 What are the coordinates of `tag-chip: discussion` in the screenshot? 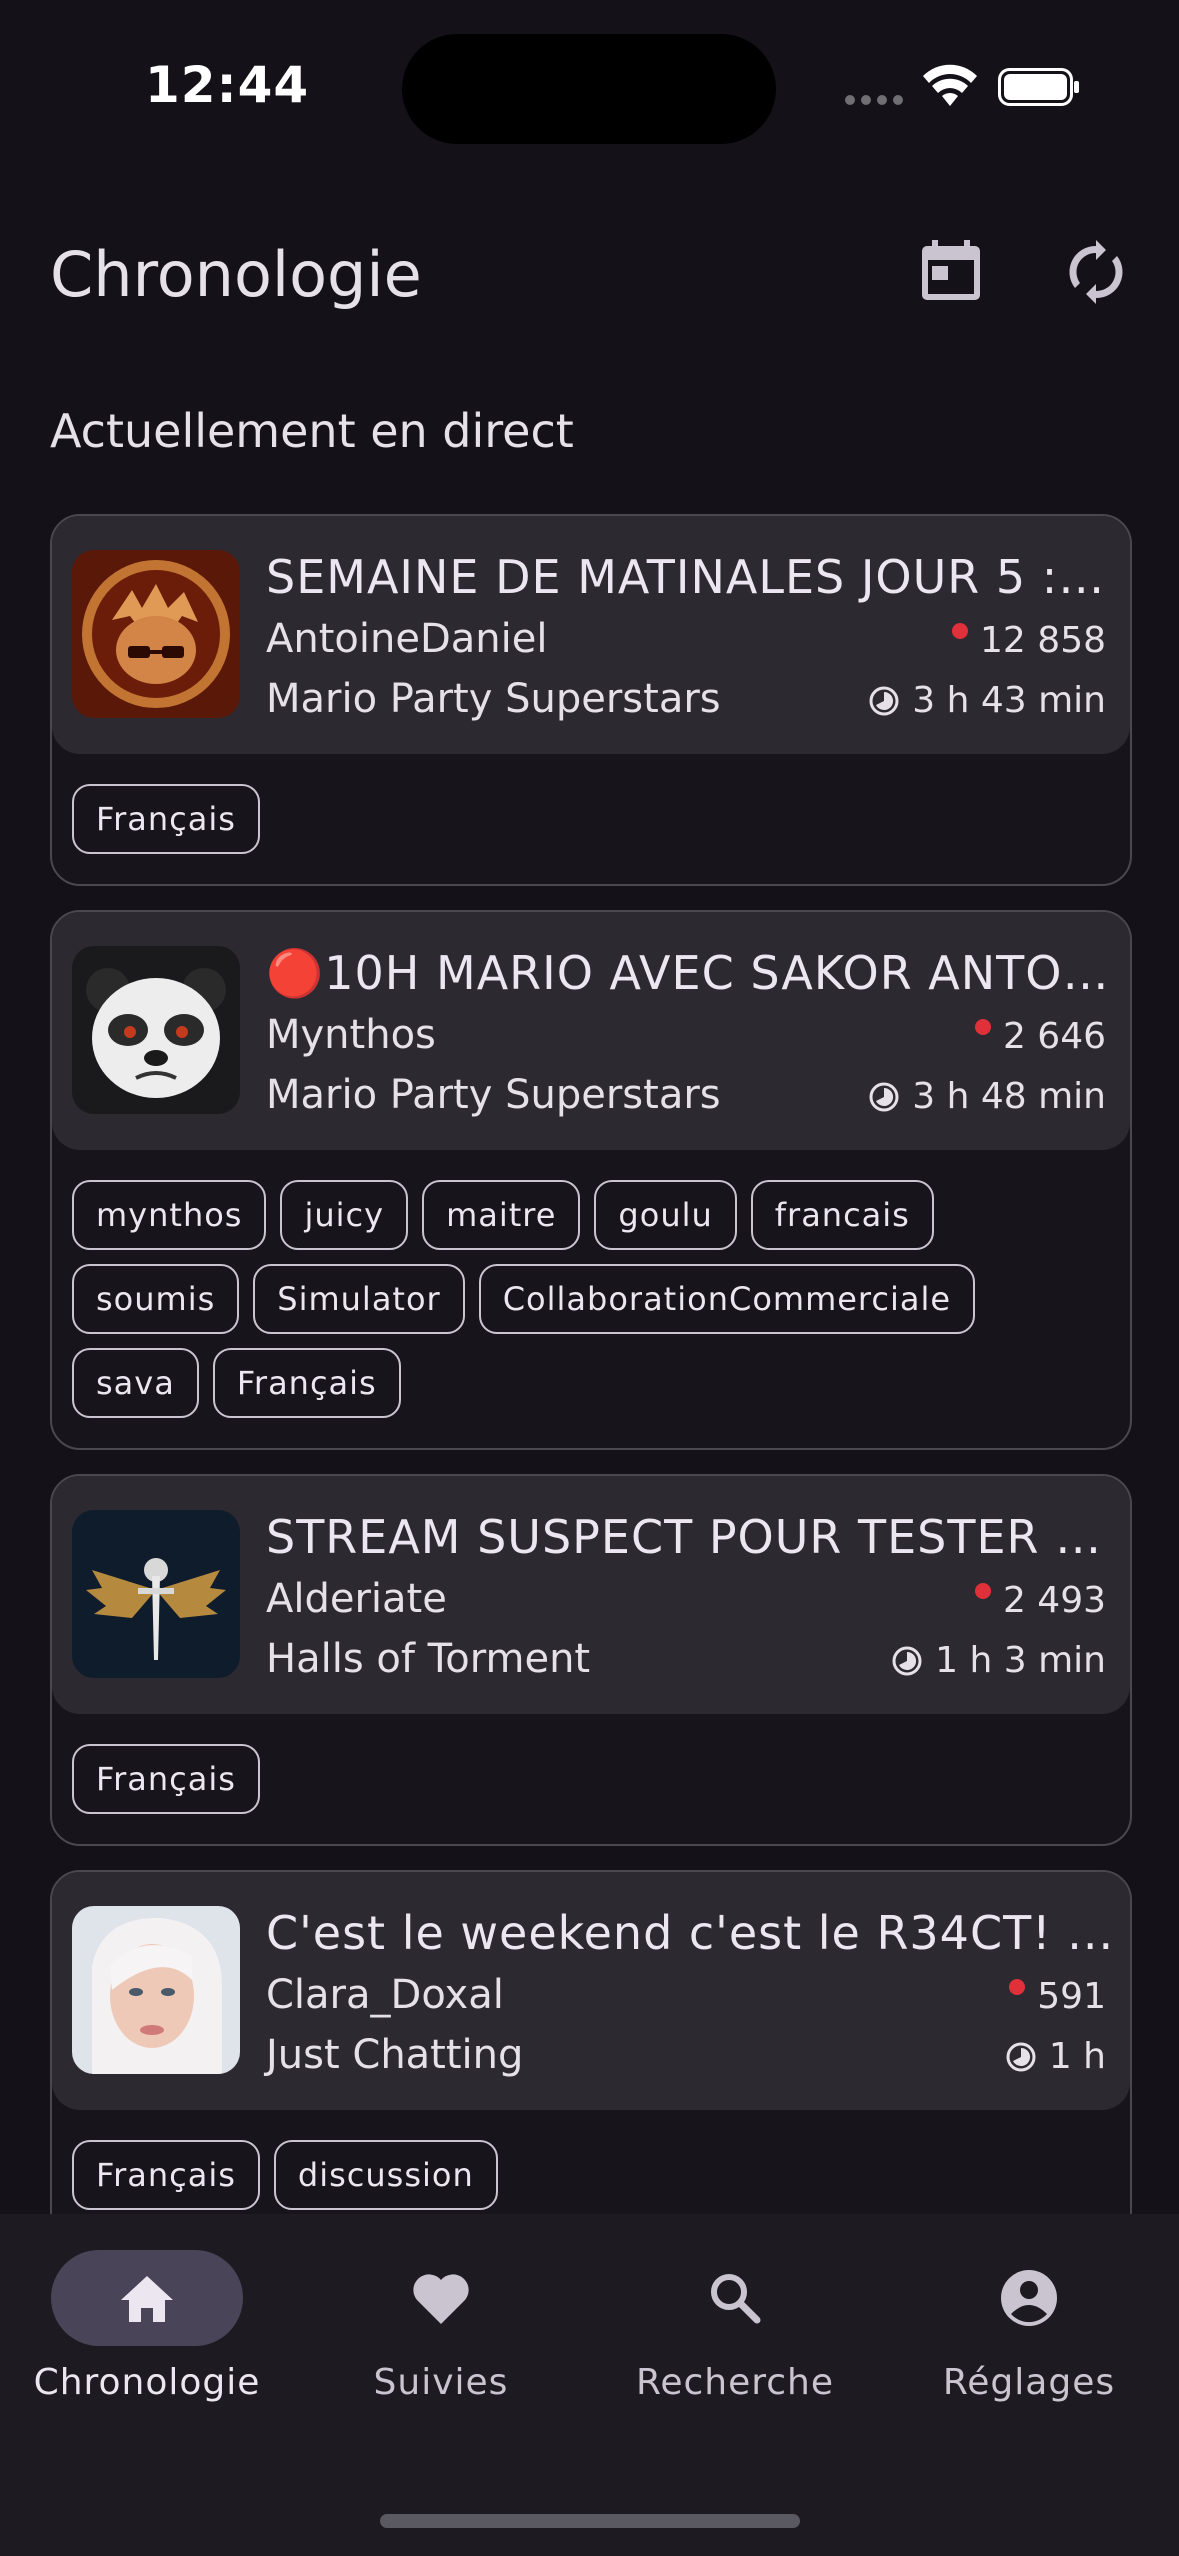 It's located at (385, 2175).